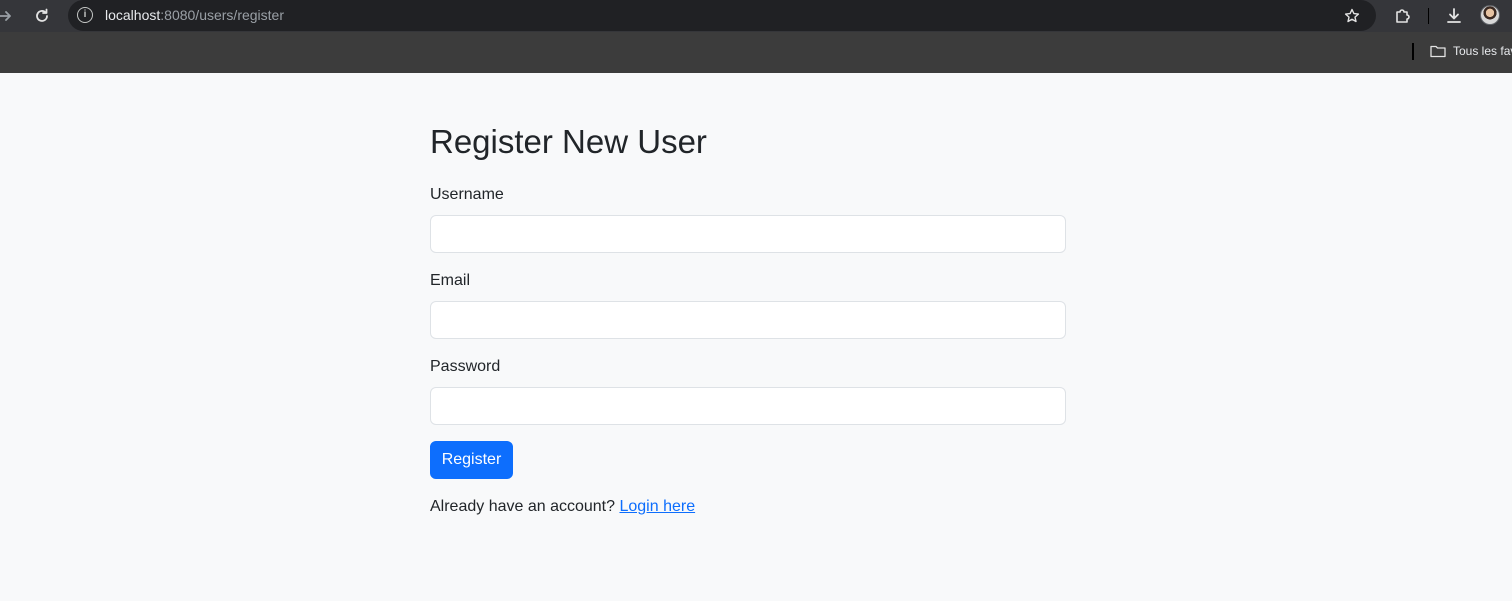 The width and height of the screenshot is (1512, 601). Describe the element at coordinates (471, 460) in the screenshot. I see `register-button: Register` at that location.